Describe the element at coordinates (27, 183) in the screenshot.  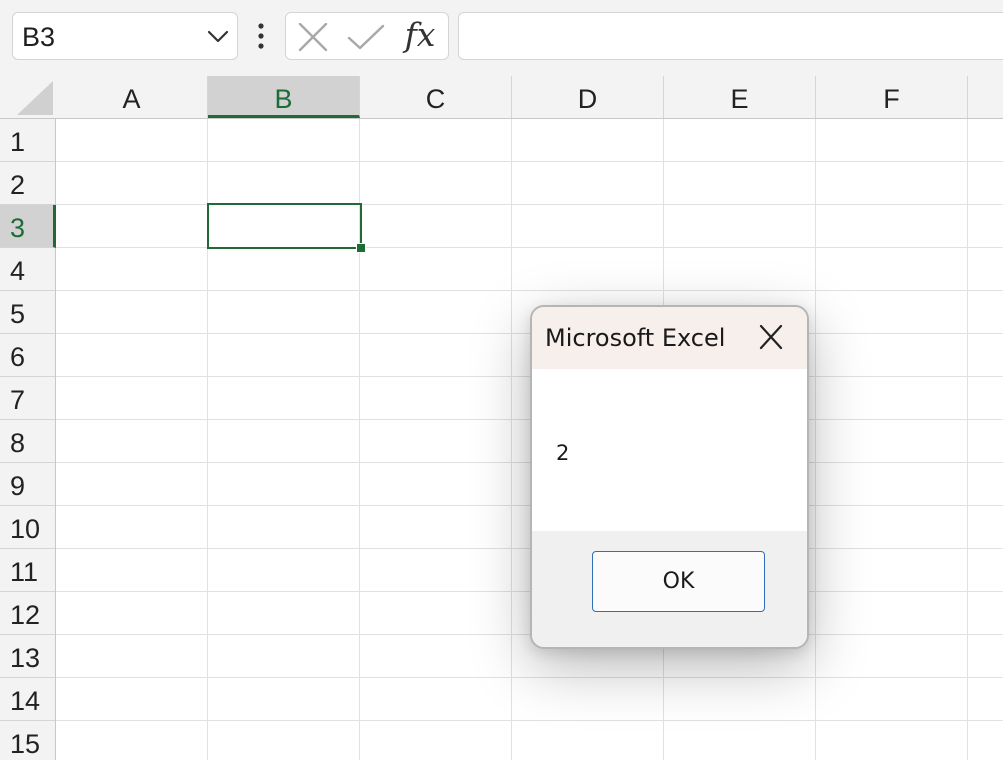
I see `row-header-2: 2` at that location.